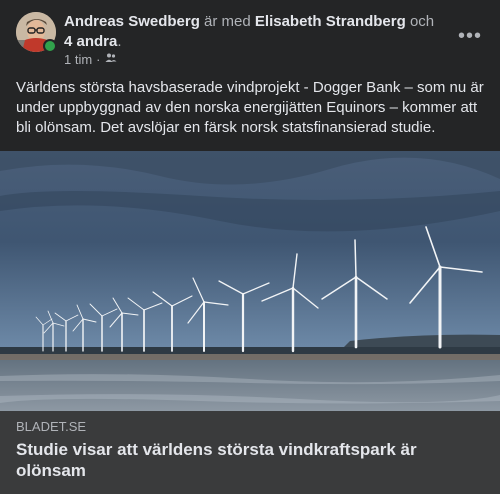 This screenshot has height=494, width=500. I want to click on period-text: ., so click(119, 41).